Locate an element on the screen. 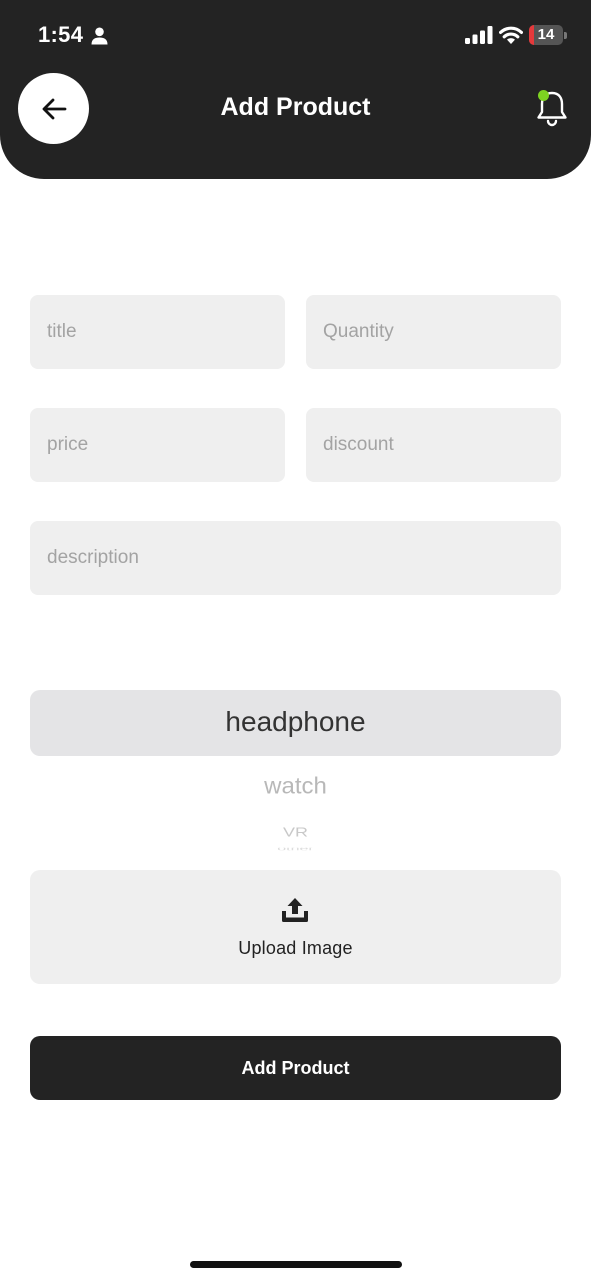 This screenshot has width=591, height=1280. page-title: Add Product is located at coordinates (295, 107).